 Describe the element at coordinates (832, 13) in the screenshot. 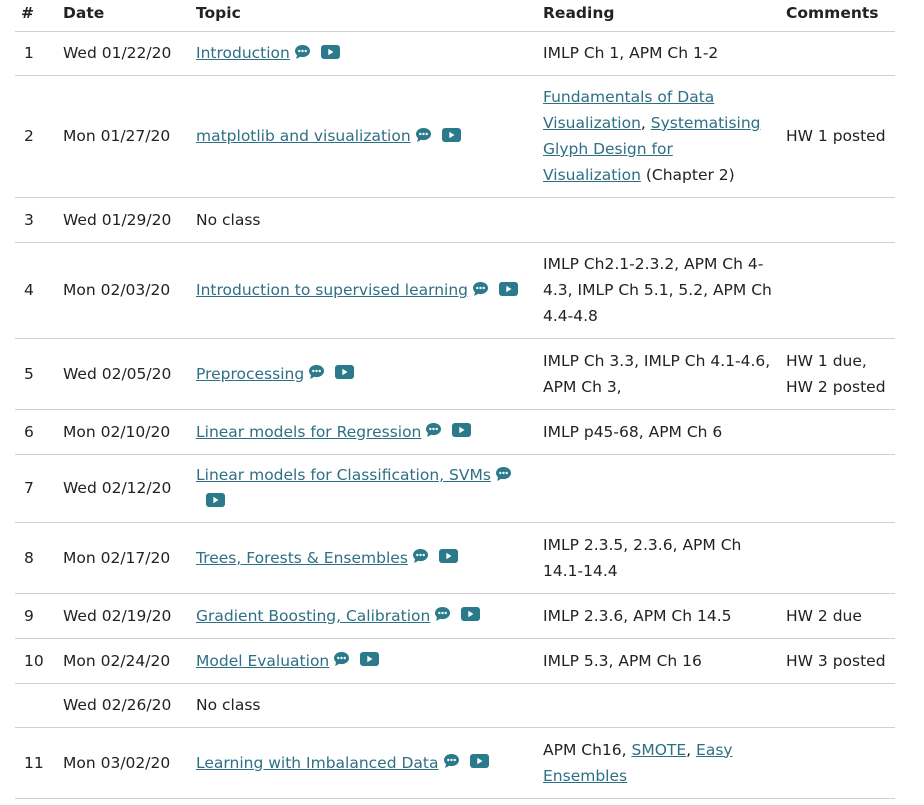

I see `header-comments: Comments` at that location.